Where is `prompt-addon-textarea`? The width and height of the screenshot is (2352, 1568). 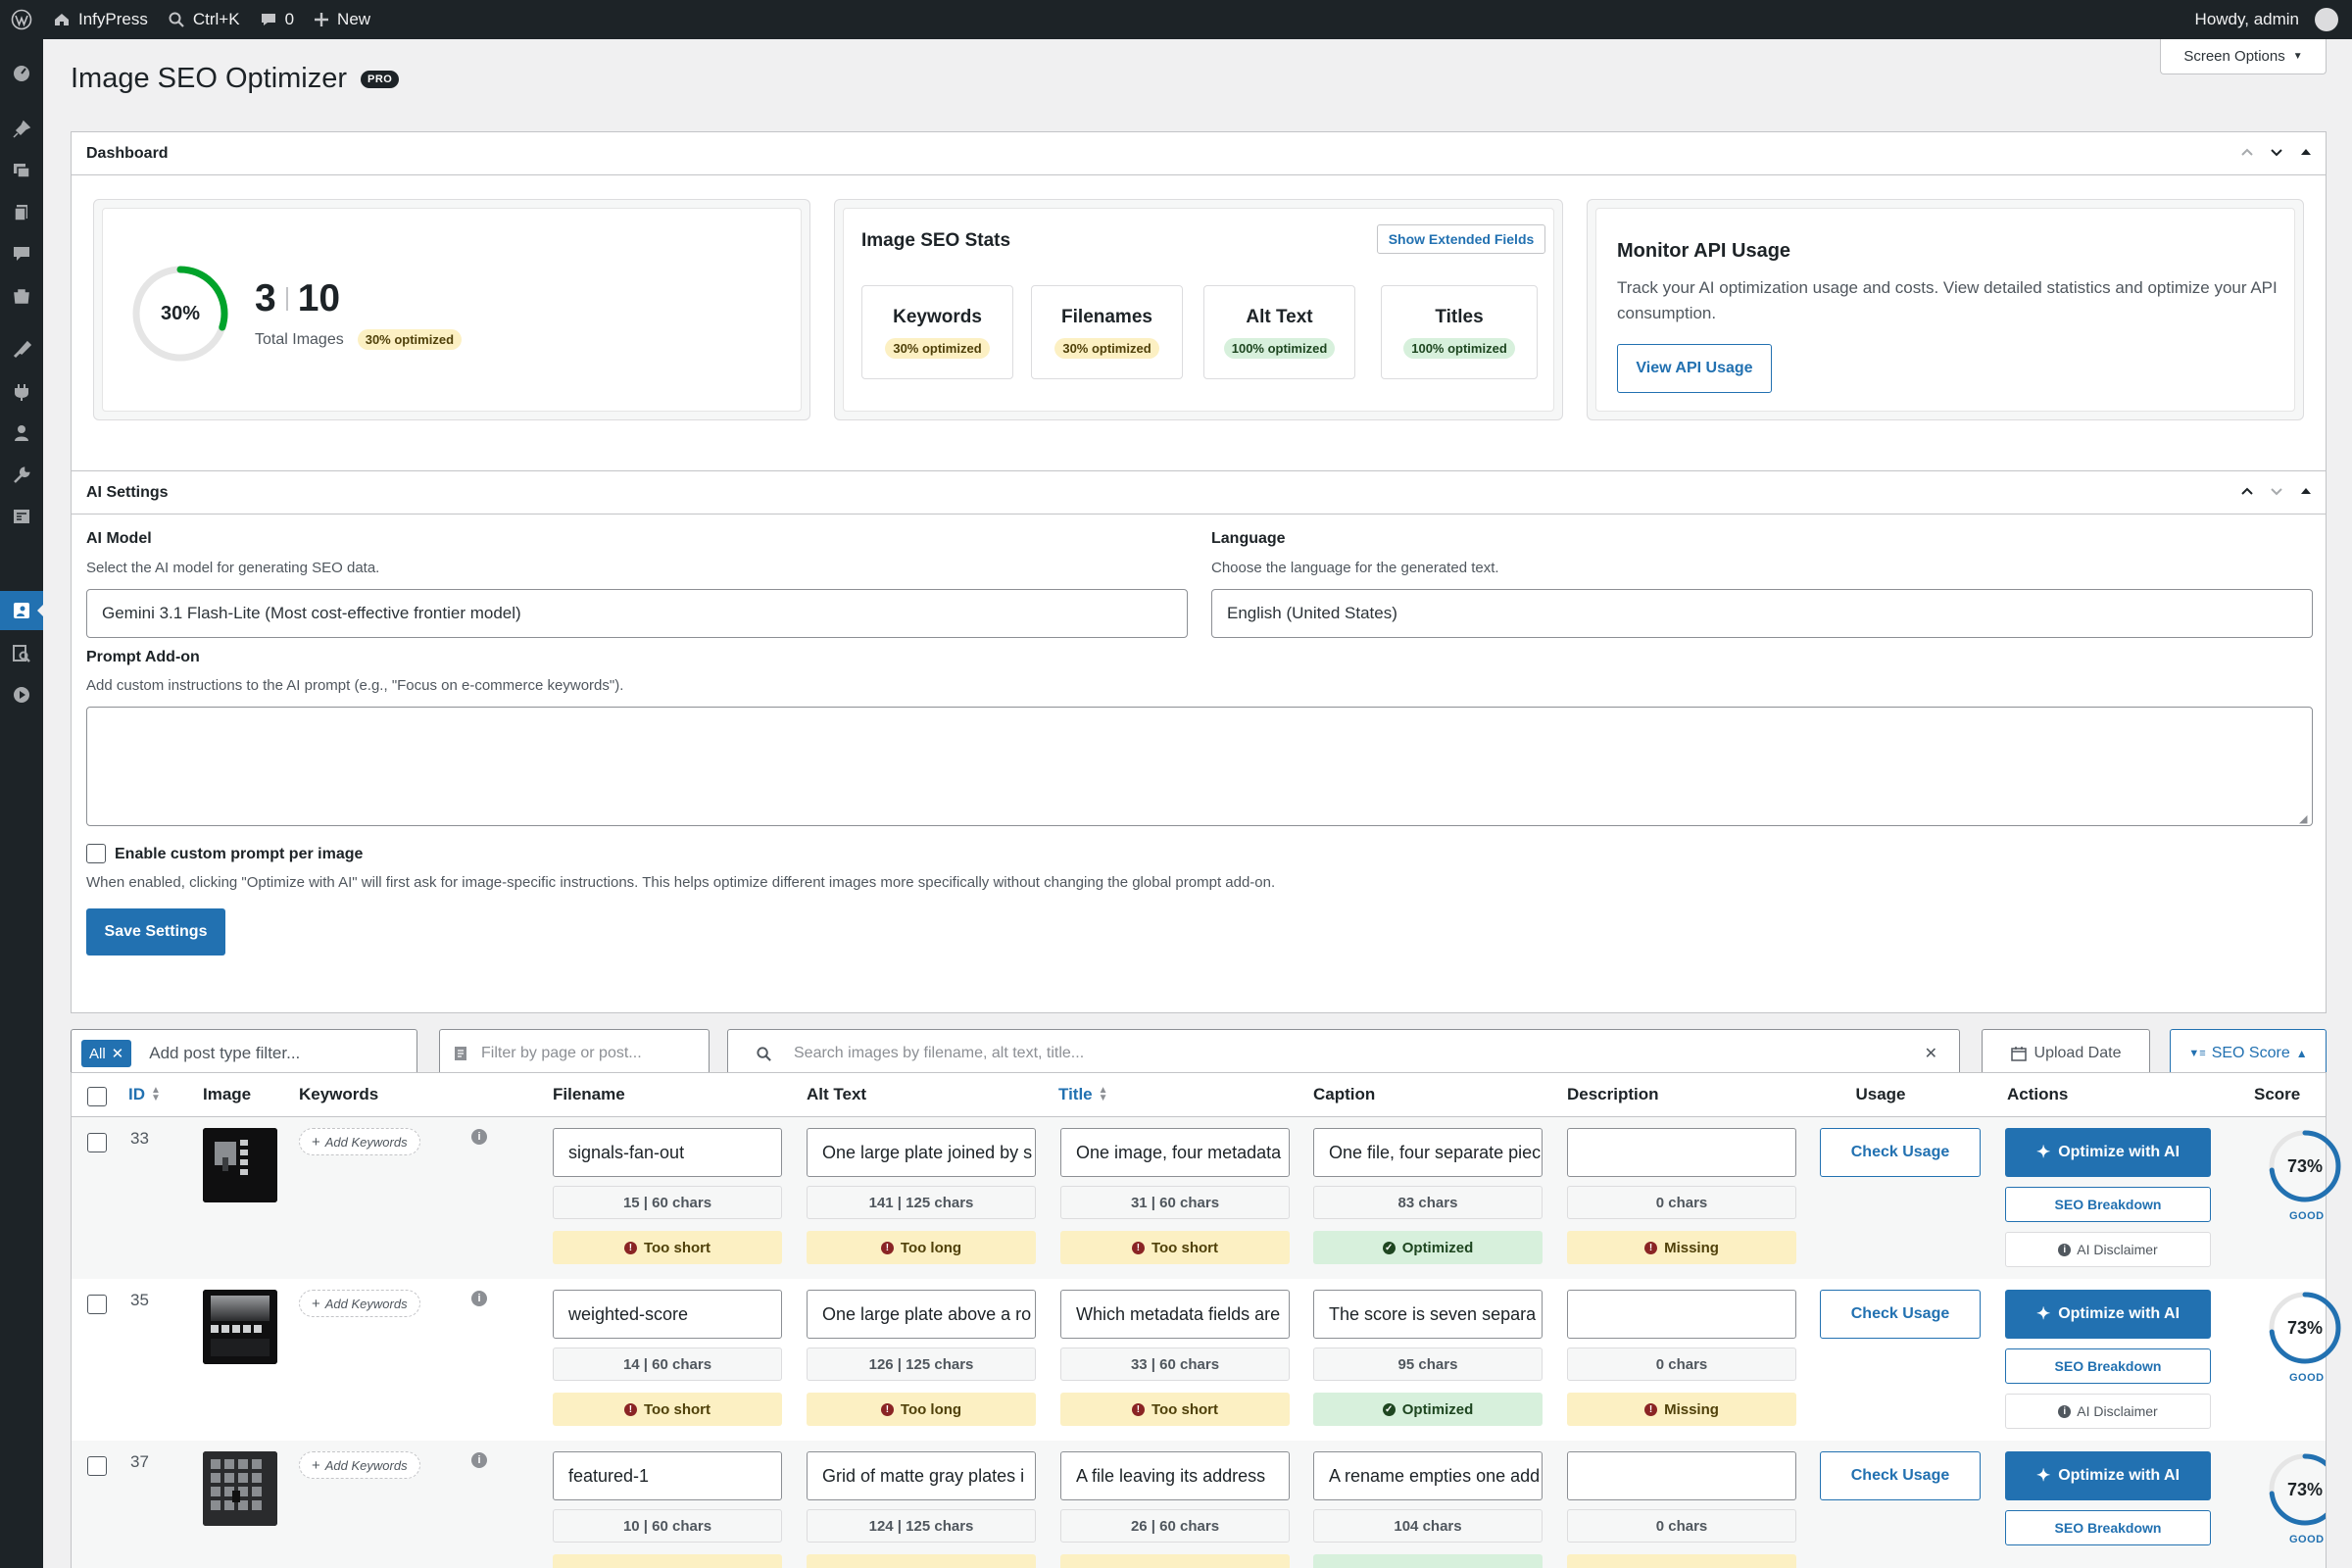
prompt-addon-textarea is located at coordinates (1199, 766).